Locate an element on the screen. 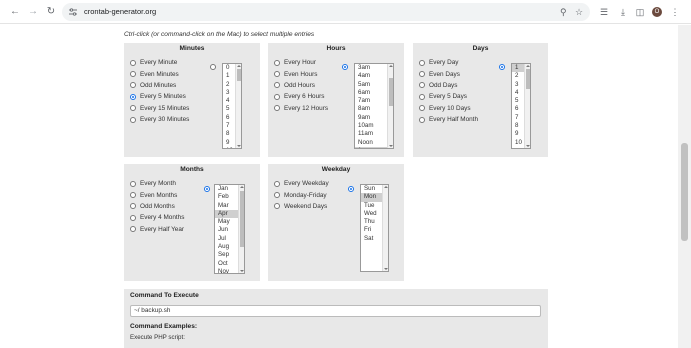  months-option: Even Months is located at coordinates (157, 194).